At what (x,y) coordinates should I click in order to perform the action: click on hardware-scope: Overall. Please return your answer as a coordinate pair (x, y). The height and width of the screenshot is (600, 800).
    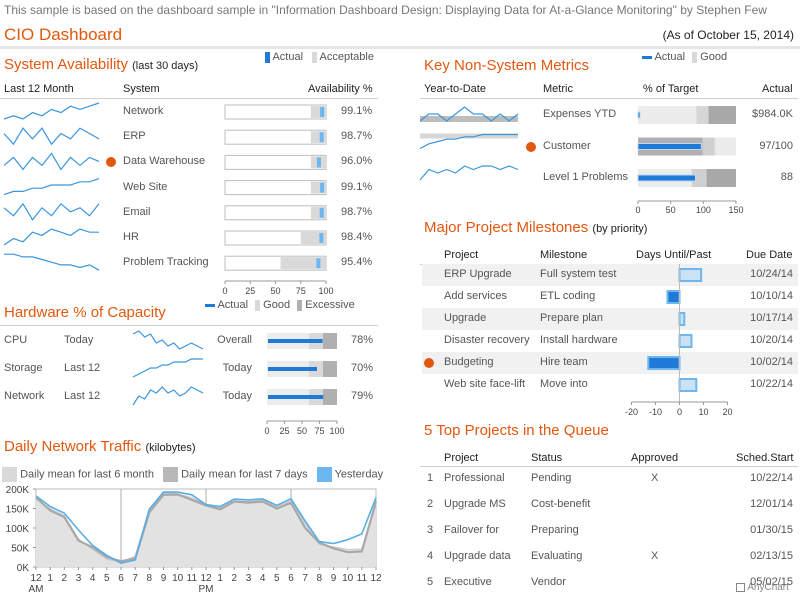
    Looking at the image, I should click on (234, 340).